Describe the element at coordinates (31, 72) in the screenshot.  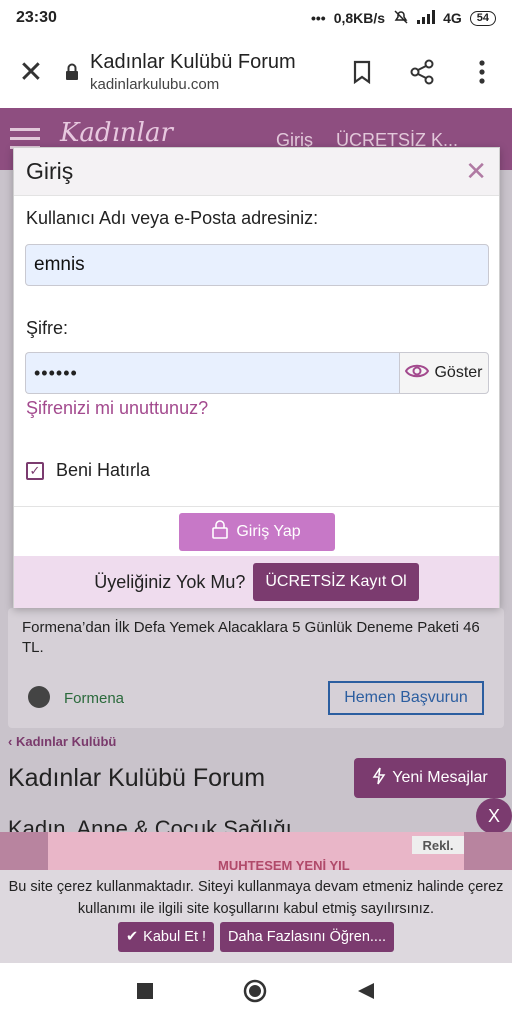
I see `close-tab-icon: ✕` at that location.